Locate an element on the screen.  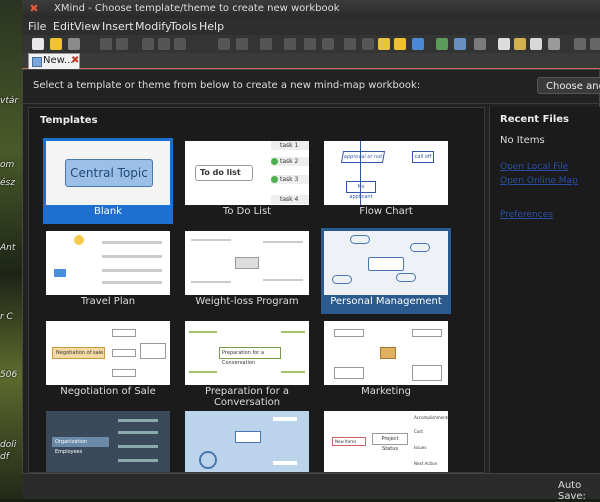
idea-icon is located at coordinates (384, 44).